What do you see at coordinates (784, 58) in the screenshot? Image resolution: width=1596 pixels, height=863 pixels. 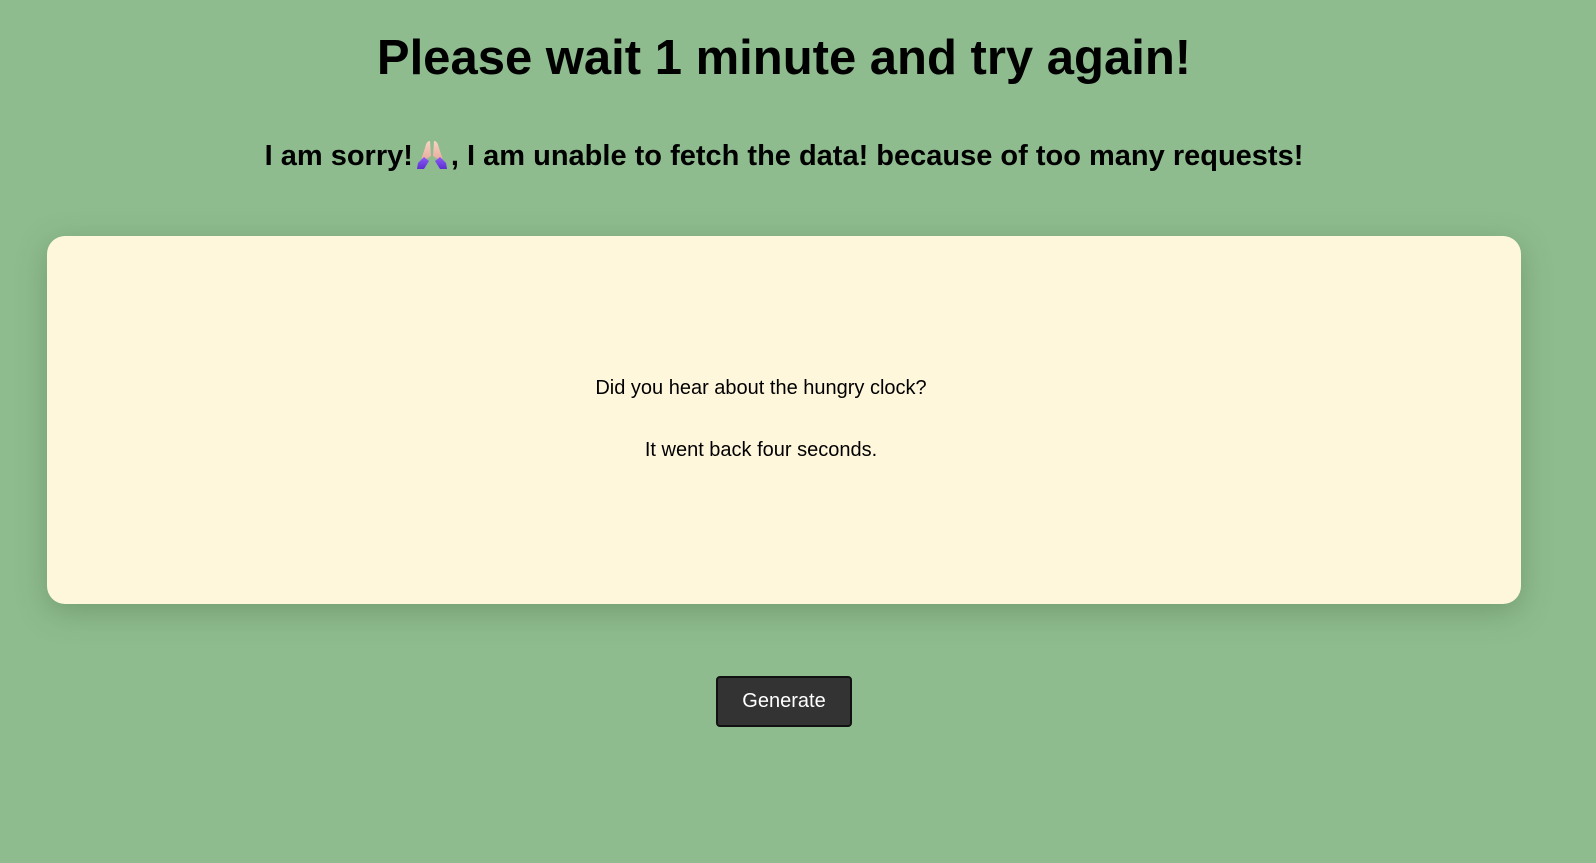 I see `page-title: Please wait 1 minute and try again!` at bounding box center [784, 58].